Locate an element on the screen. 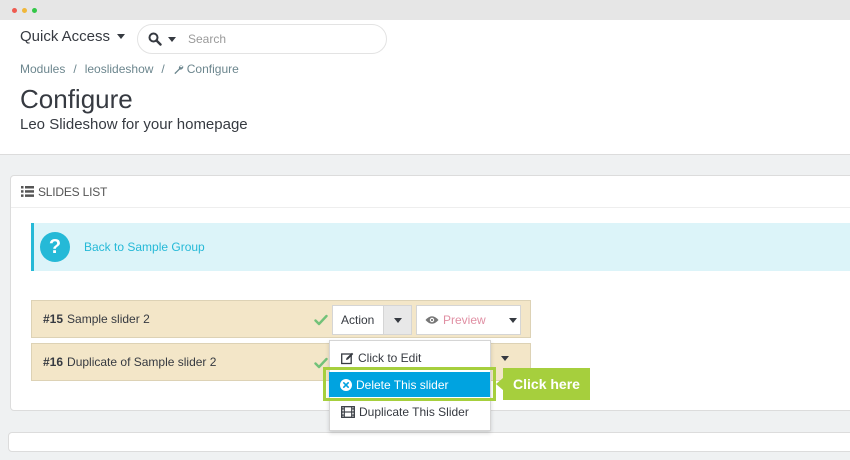  check-icon is located at coordinates (321, 320).